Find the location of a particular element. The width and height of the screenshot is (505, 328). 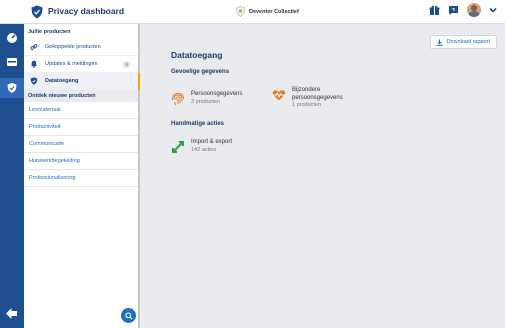

icon-rail is located at coordinates (12, 164).